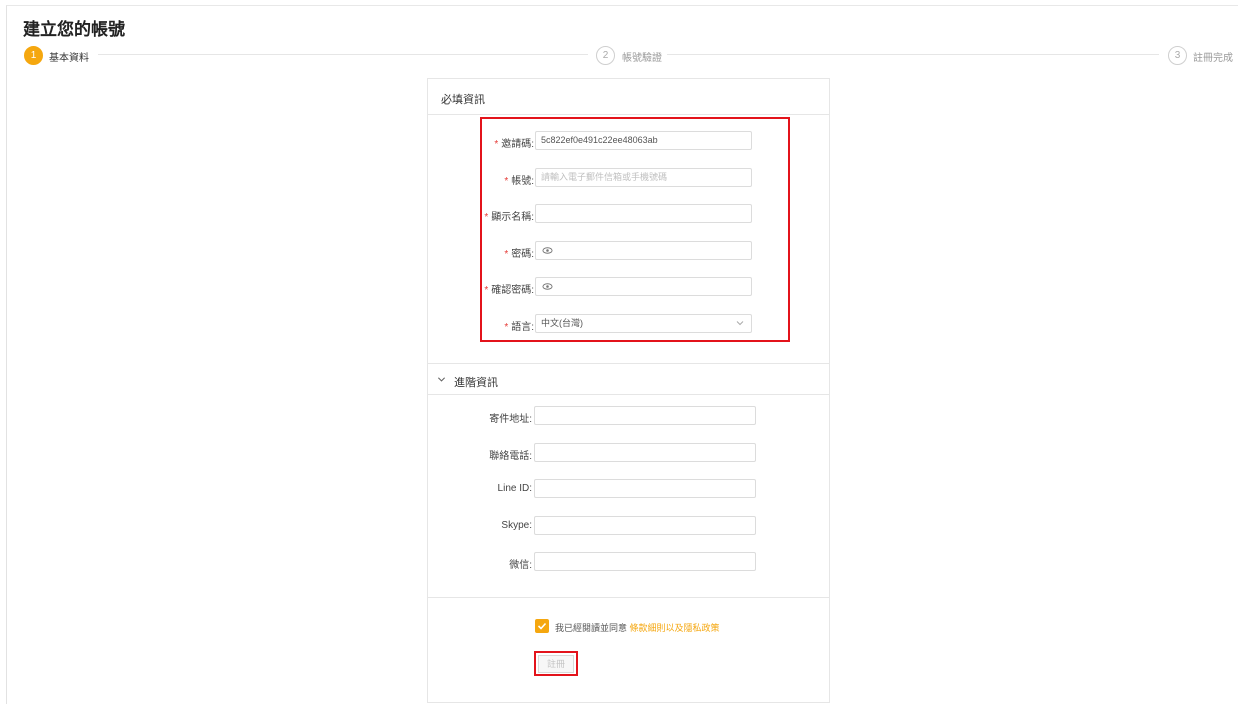 This screenshot has height=704, width=1238. Describe the element at coordinates (556, 664) in the screenshot. I see `register-button: 註冊` at that location.